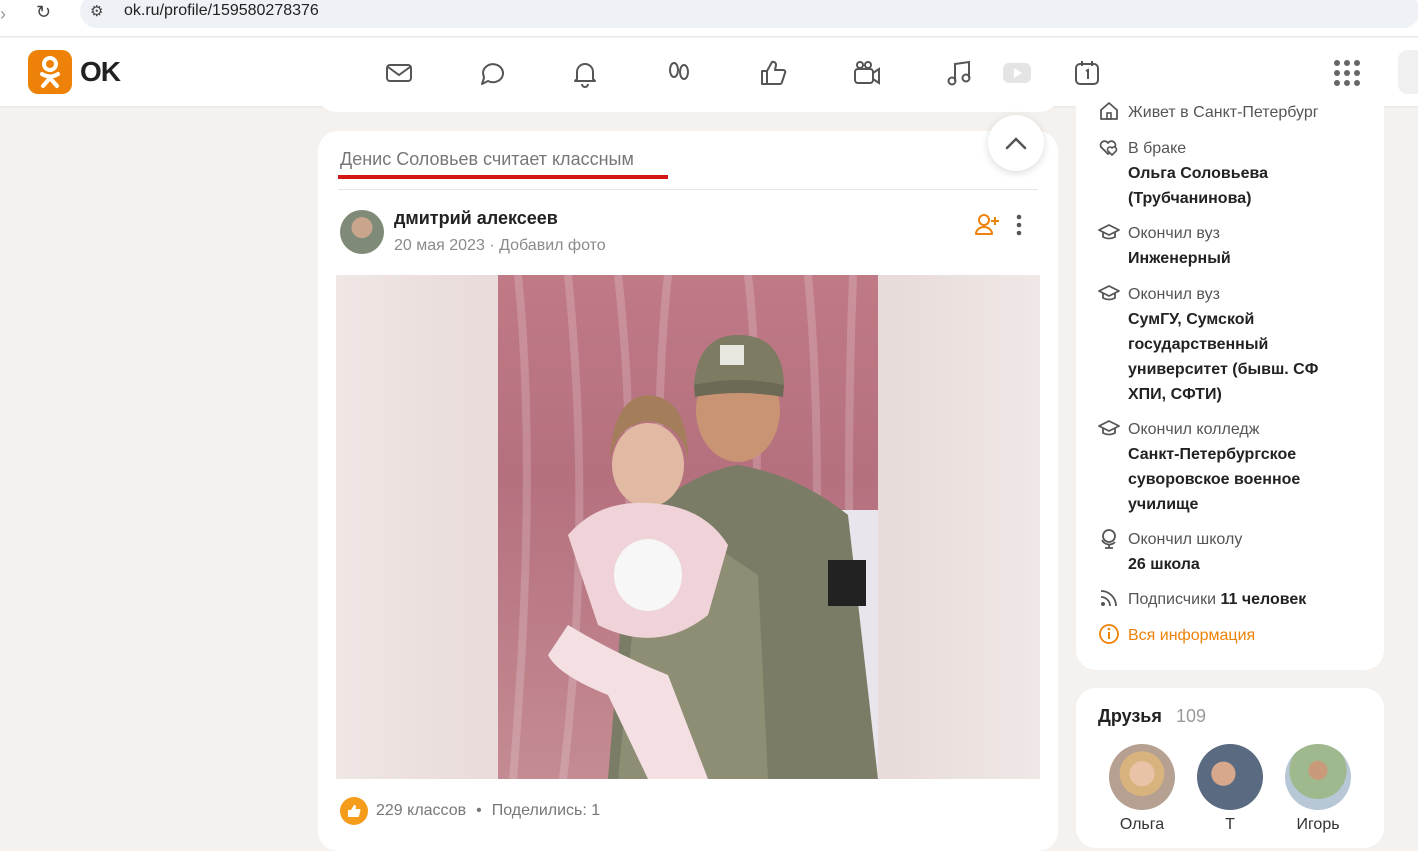 The height and width of the screenshot is (851, 1418). I want to click on friend-name: Ольга, so click(1142, 824).